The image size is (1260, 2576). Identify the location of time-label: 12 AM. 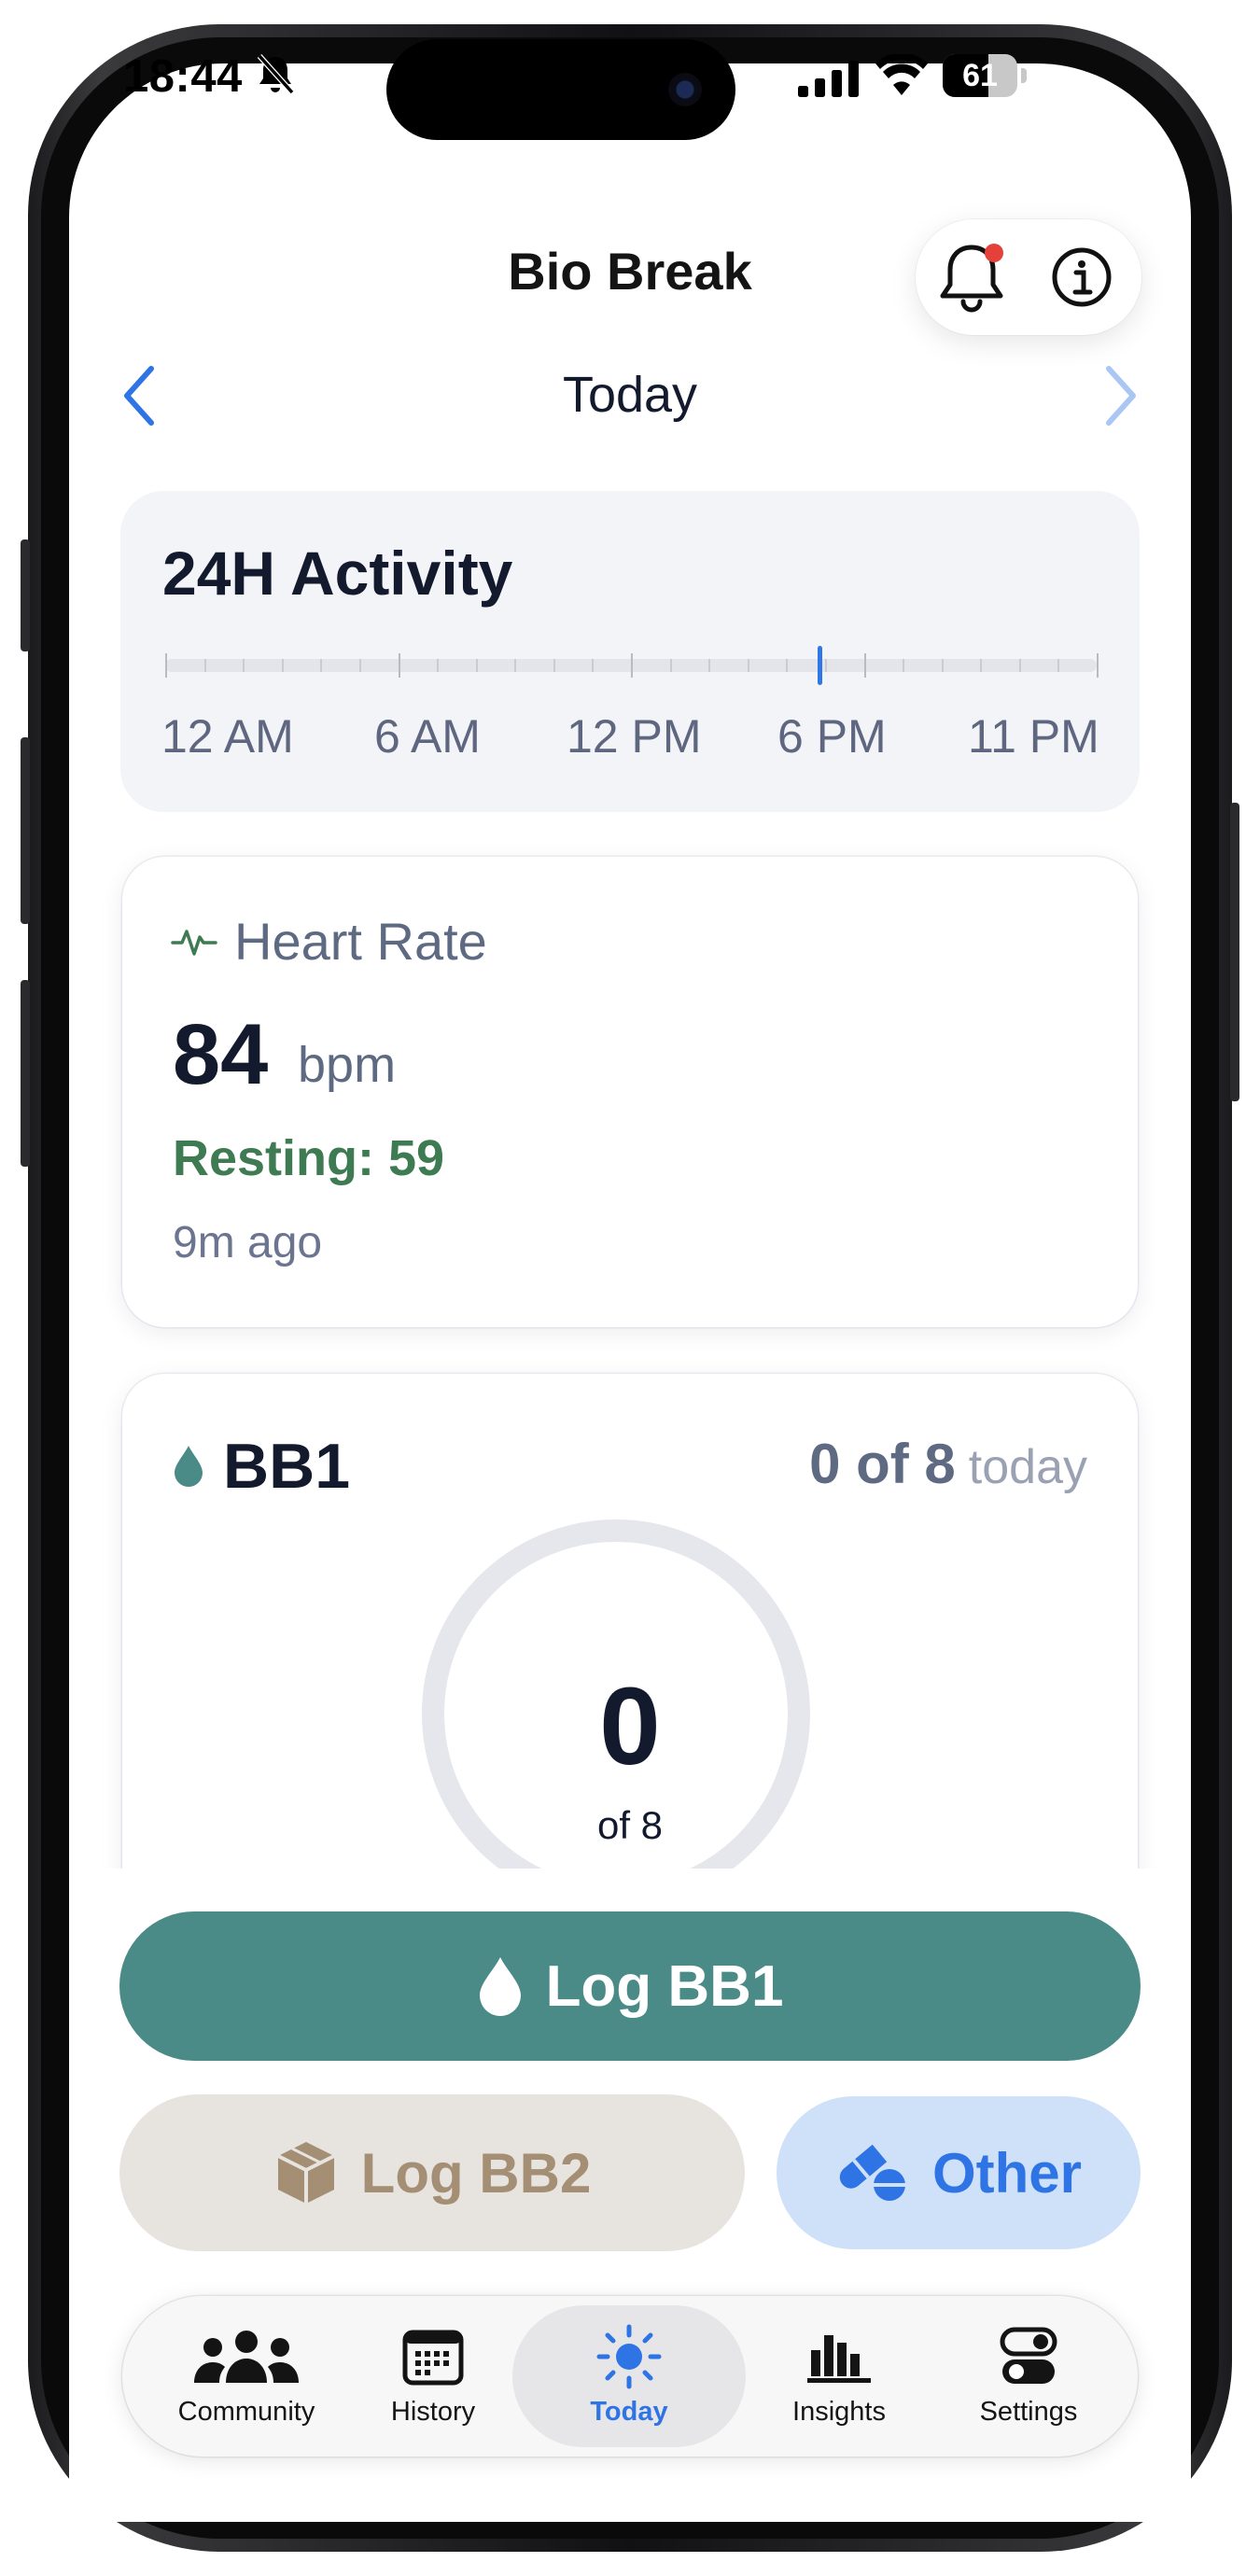
(227, 736).